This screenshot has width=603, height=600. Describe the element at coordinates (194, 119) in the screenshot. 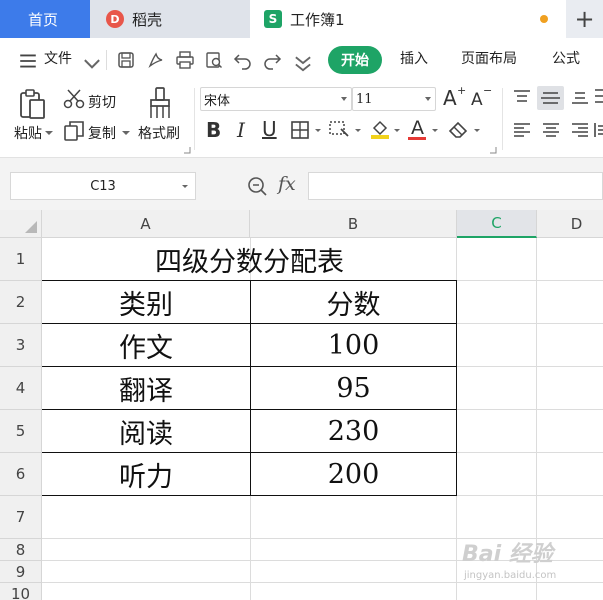

I see `divider` at that location.